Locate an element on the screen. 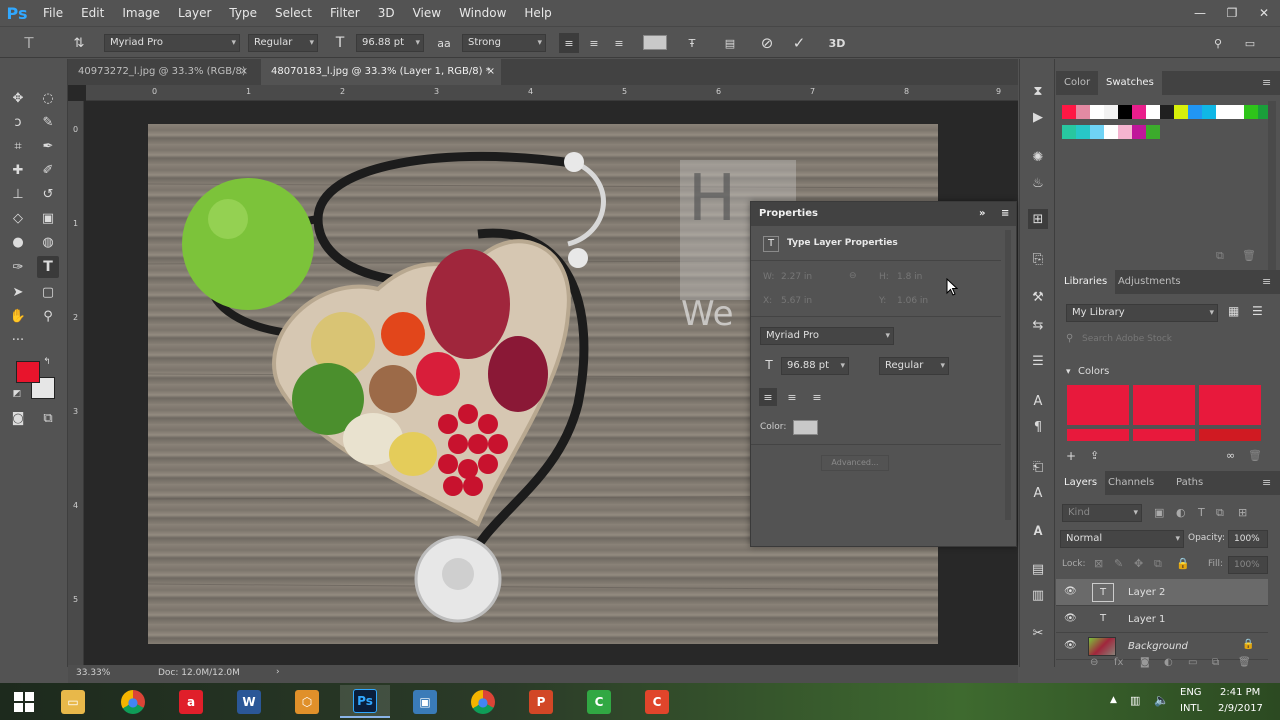  taskbar-camtasia-green: C is located at coordinates (599, 701).